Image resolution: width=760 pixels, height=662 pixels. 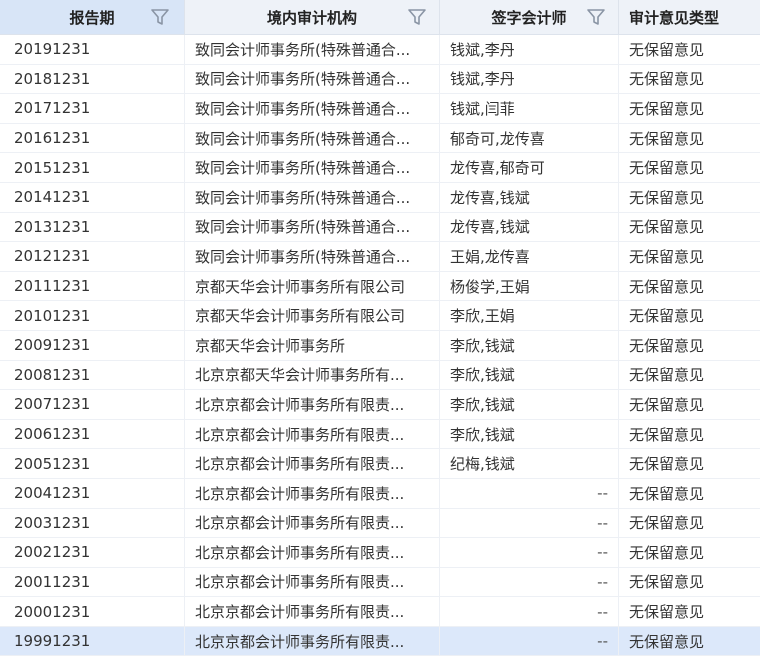 What do you see at coordinates (92, 286) in the screenshot?
I see `cell-report-period: 20111231` at bounding box center [92, 286].